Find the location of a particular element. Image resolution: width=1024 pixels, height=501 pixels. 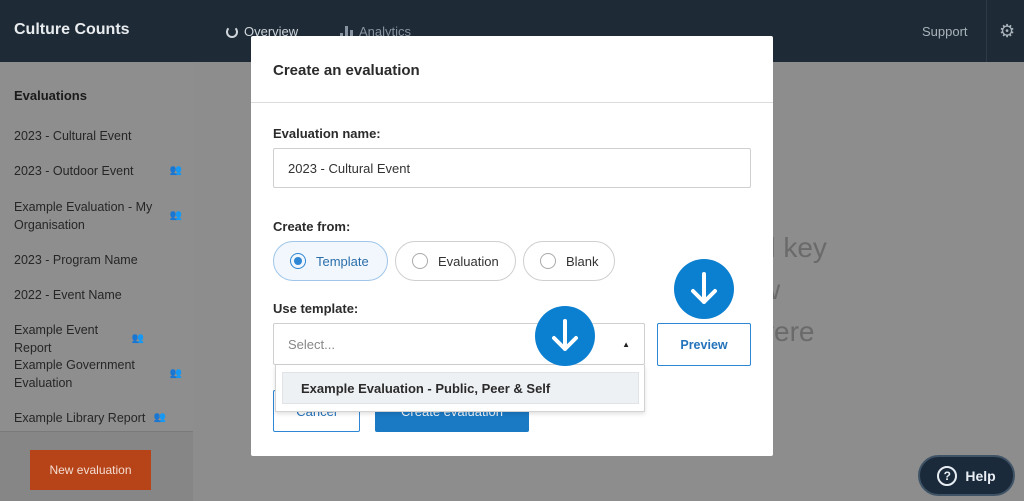

sidebar-item-label: 2023 - Cultural Event is located at coordinates (73, 136).